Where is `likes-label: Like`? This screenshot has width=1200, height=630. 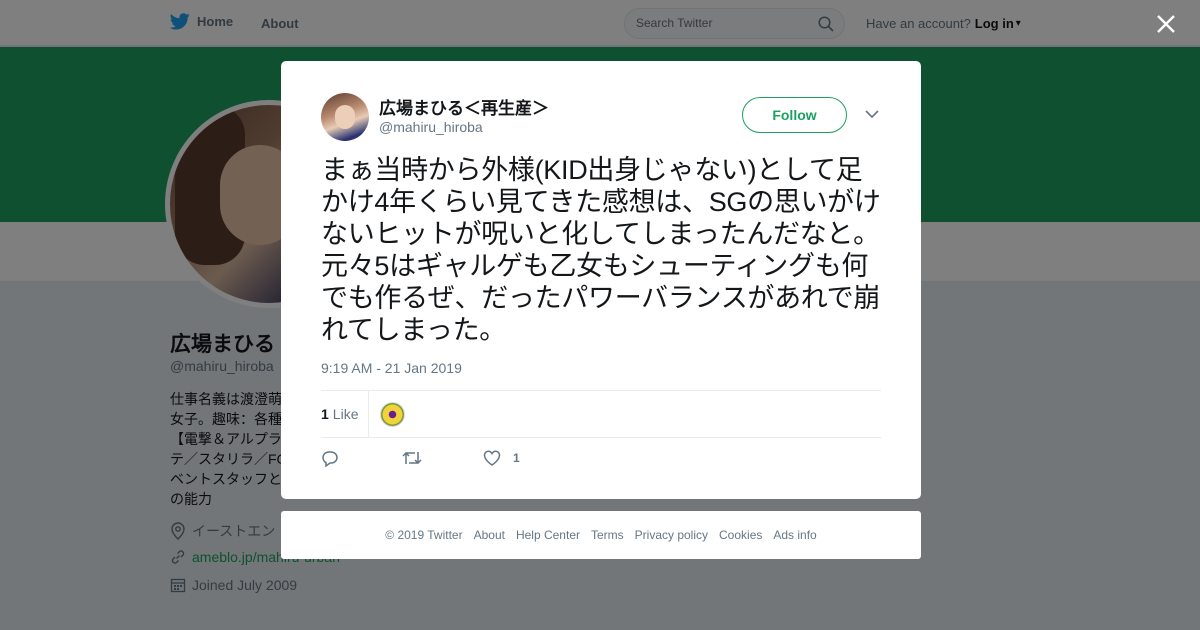 likes-label: Like is located at coordinates (345, 414).